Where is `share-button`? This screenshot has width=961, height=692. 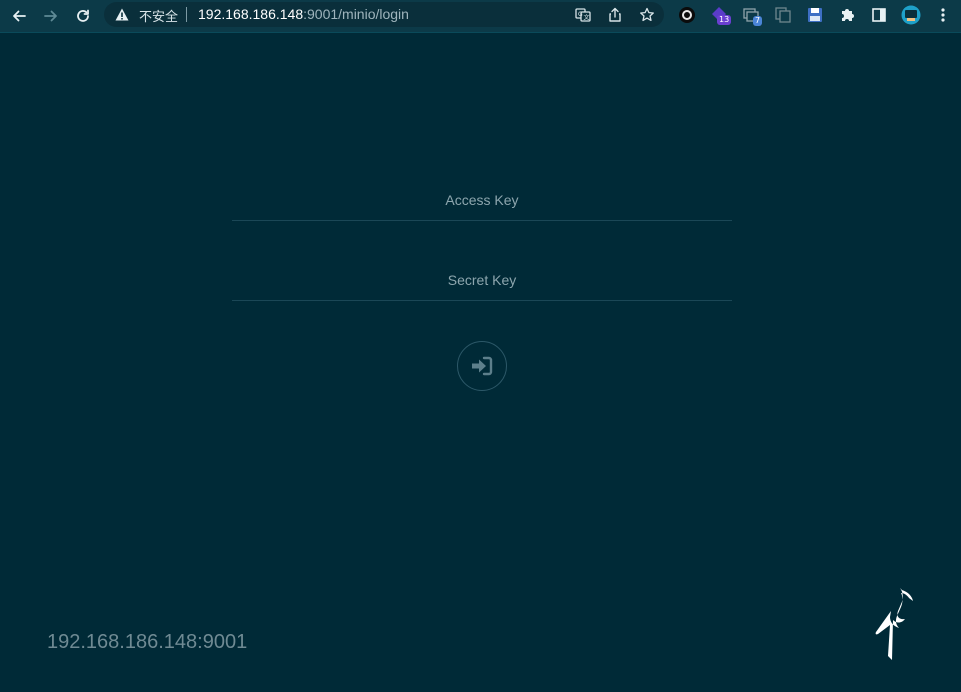 share-button is located at coordinates (615, 15).